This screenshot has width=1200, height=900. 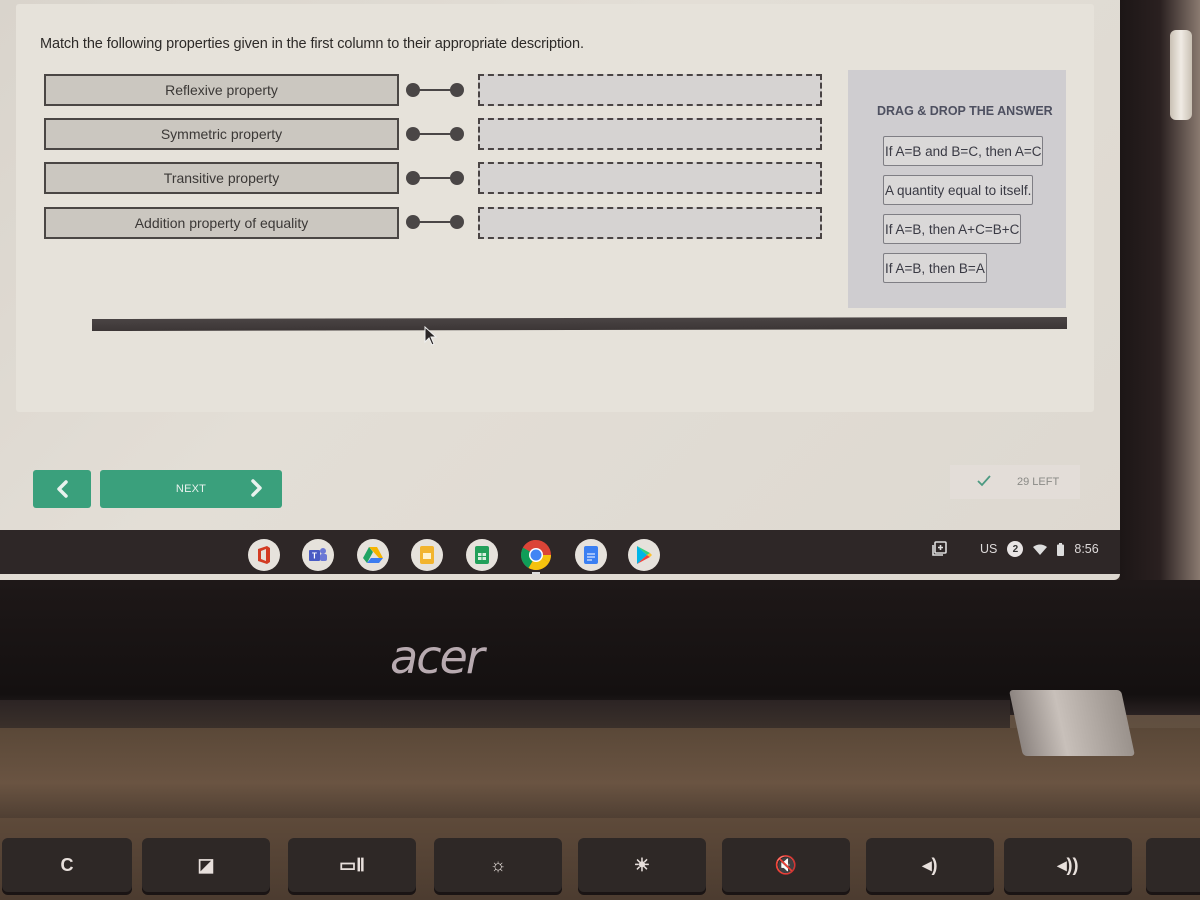 I want to click on volume-up-key: ◂)), so click(x=1068, y=865).